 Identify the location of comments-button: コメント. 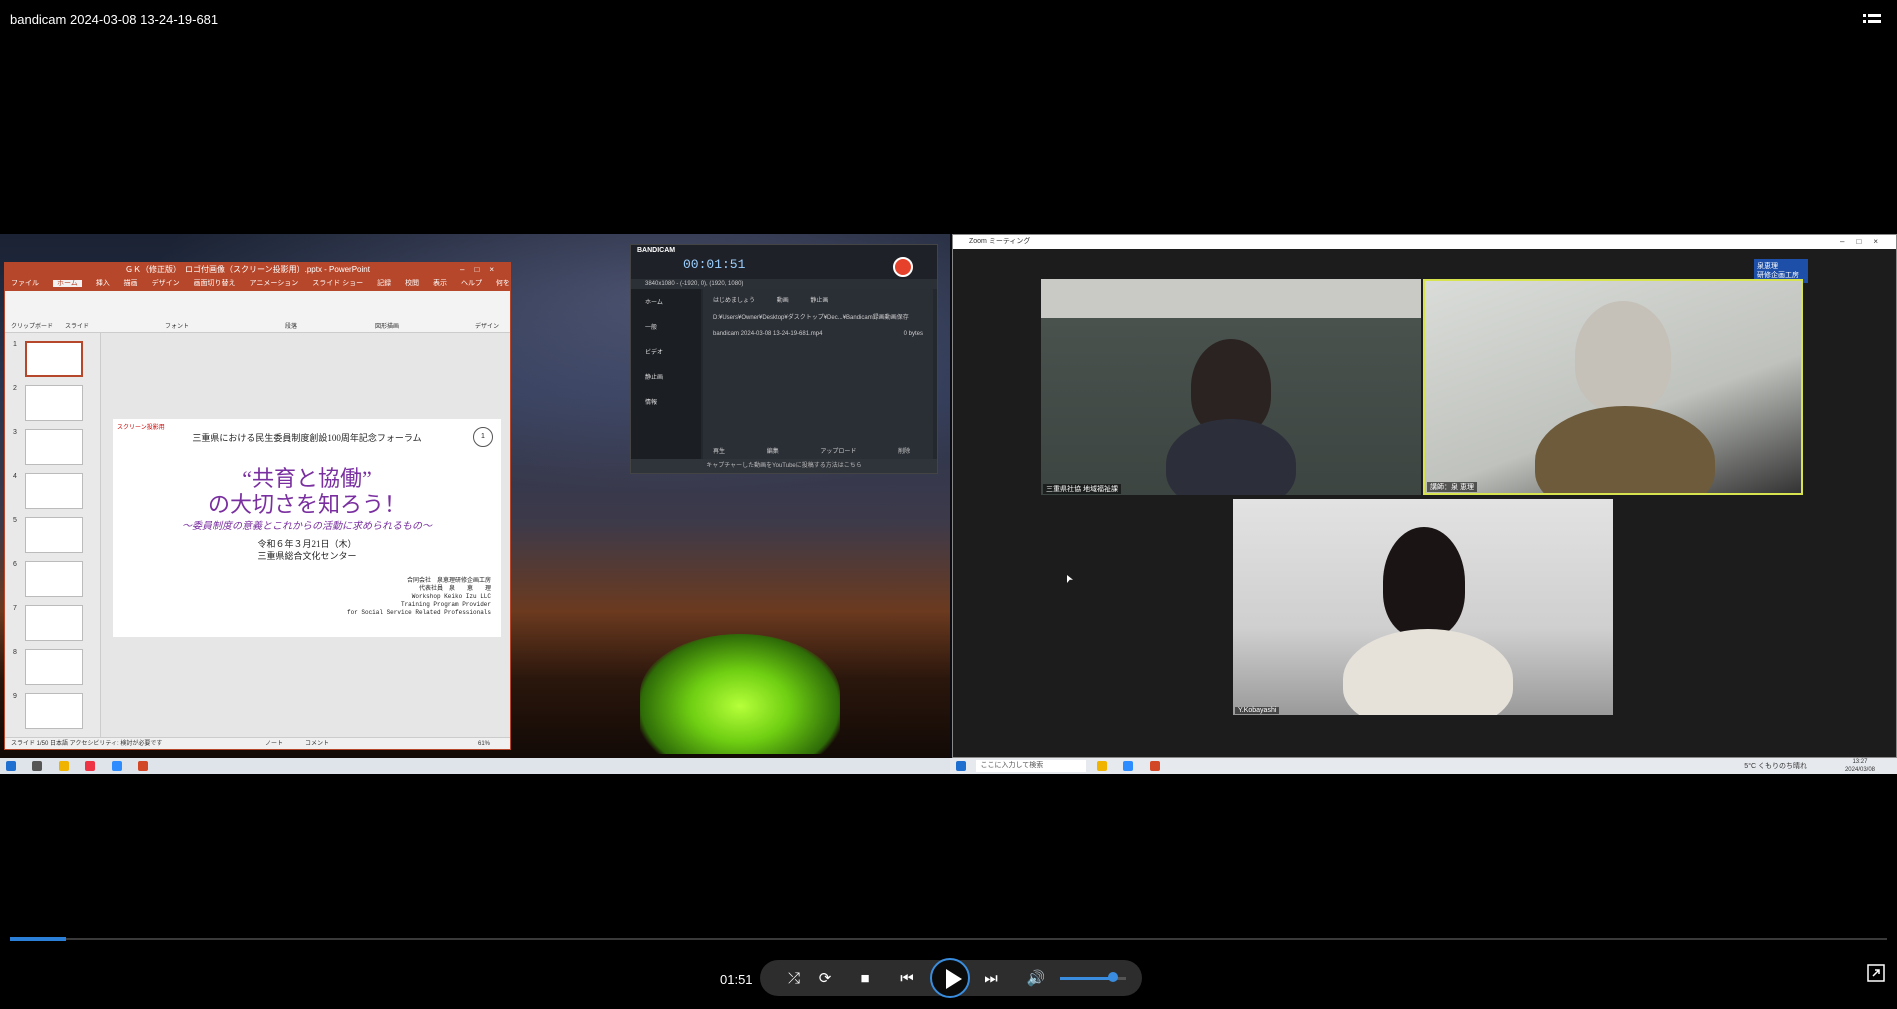
(317, 744).